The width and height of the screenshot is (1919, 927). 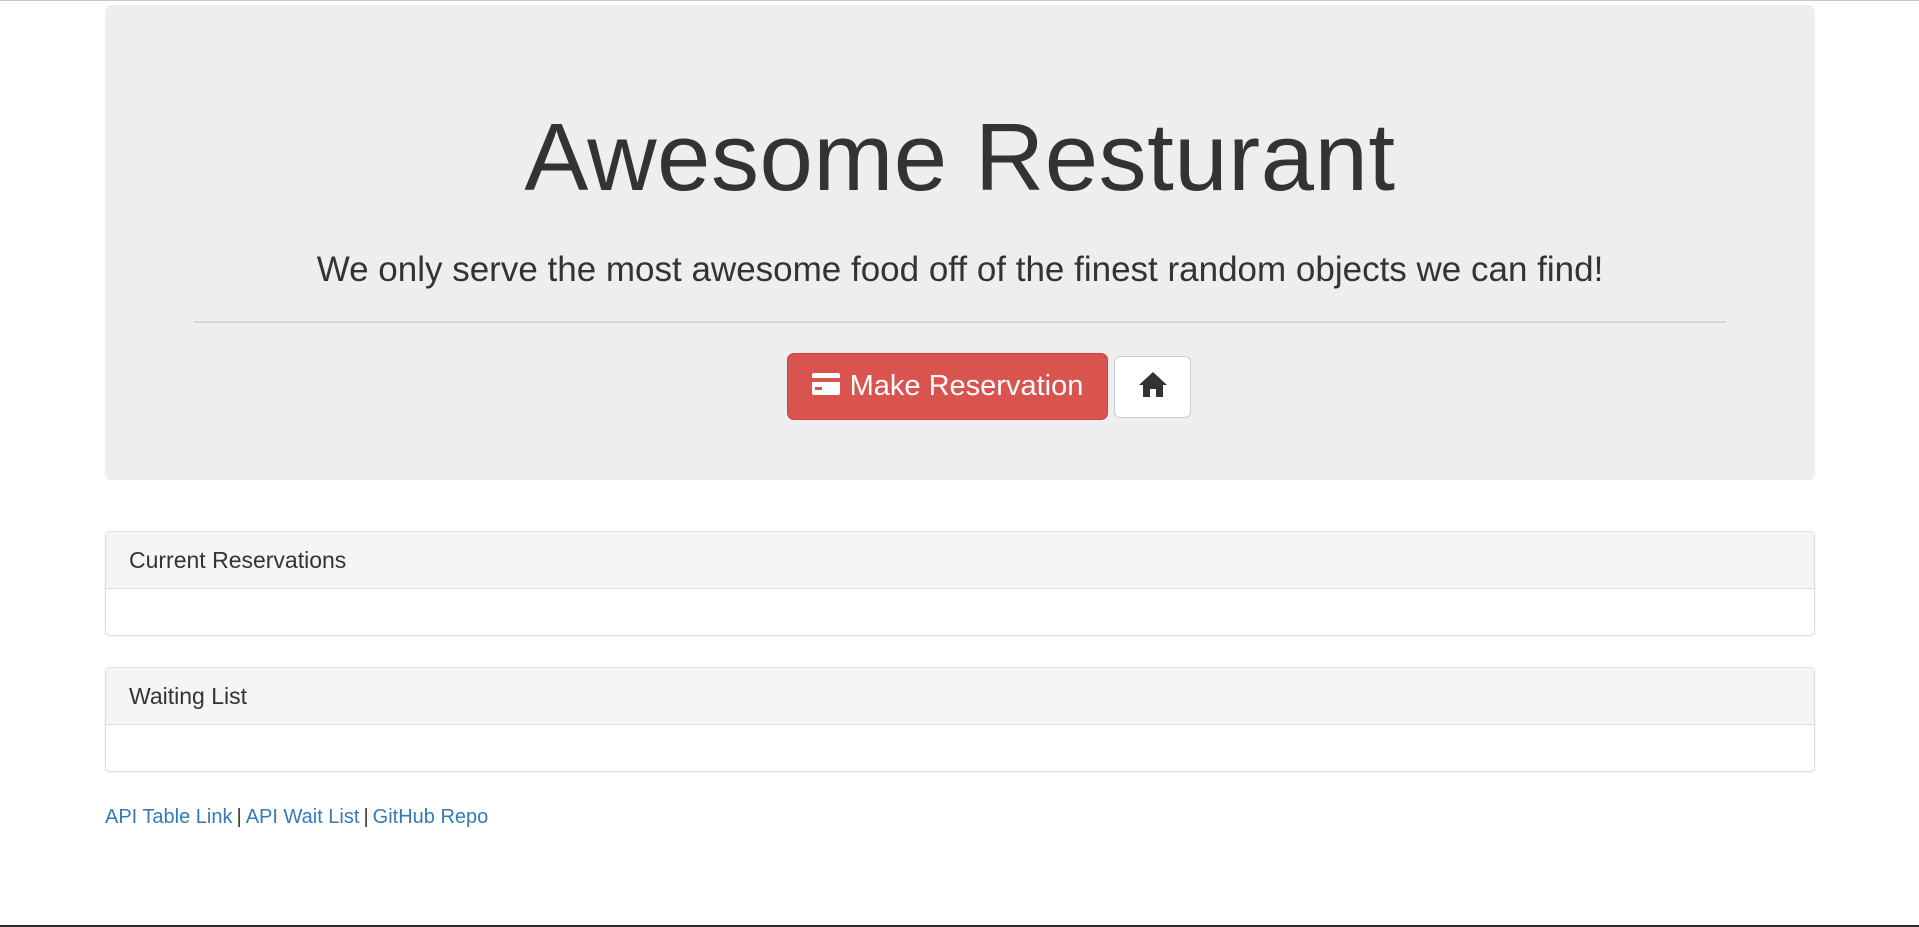 I want to click on current-reservations-panel: Current Reservations, so click(x=960, y=583).